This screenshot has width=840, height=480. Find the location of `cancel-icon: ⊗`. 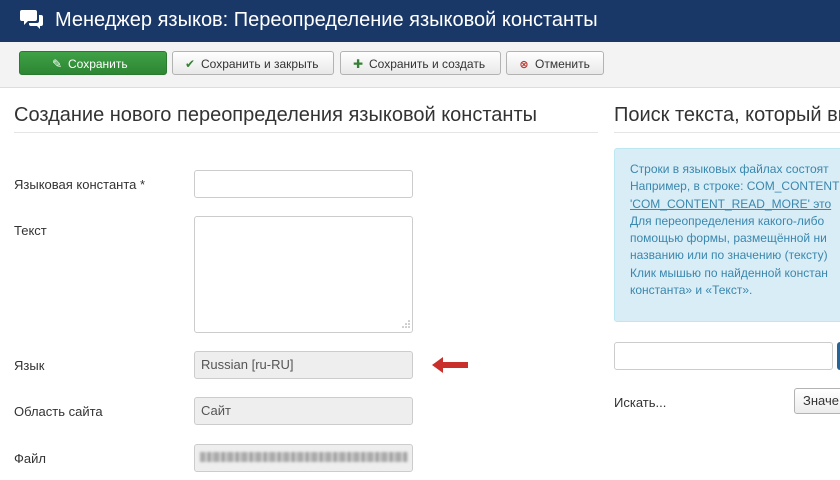

cancel-icon: ⊗ is located at coordinates (524, 65).